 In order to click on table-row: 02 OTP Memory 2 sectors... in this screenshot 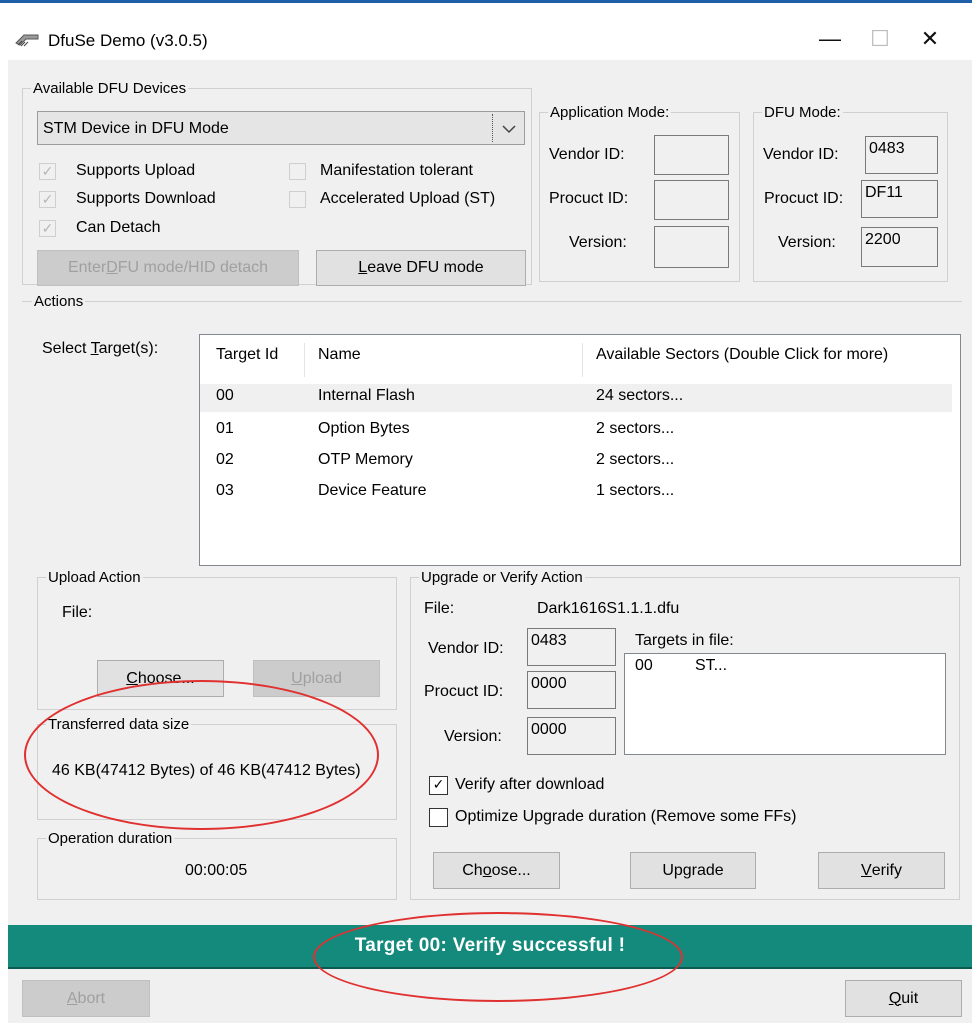, I will do `click(580, 462)`.